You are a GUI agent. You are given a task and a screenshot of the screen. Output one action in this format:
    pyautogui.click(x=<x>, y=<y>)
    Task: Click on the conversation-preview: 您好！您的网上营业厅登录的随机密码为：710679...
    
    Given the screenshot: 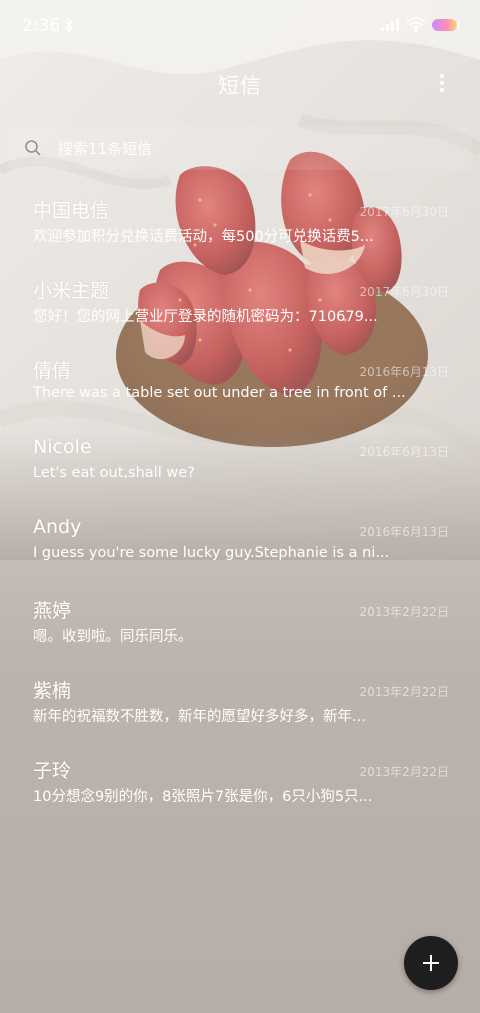 What is the action you would take?
    pyautogui.click(x=205, y=317)
    